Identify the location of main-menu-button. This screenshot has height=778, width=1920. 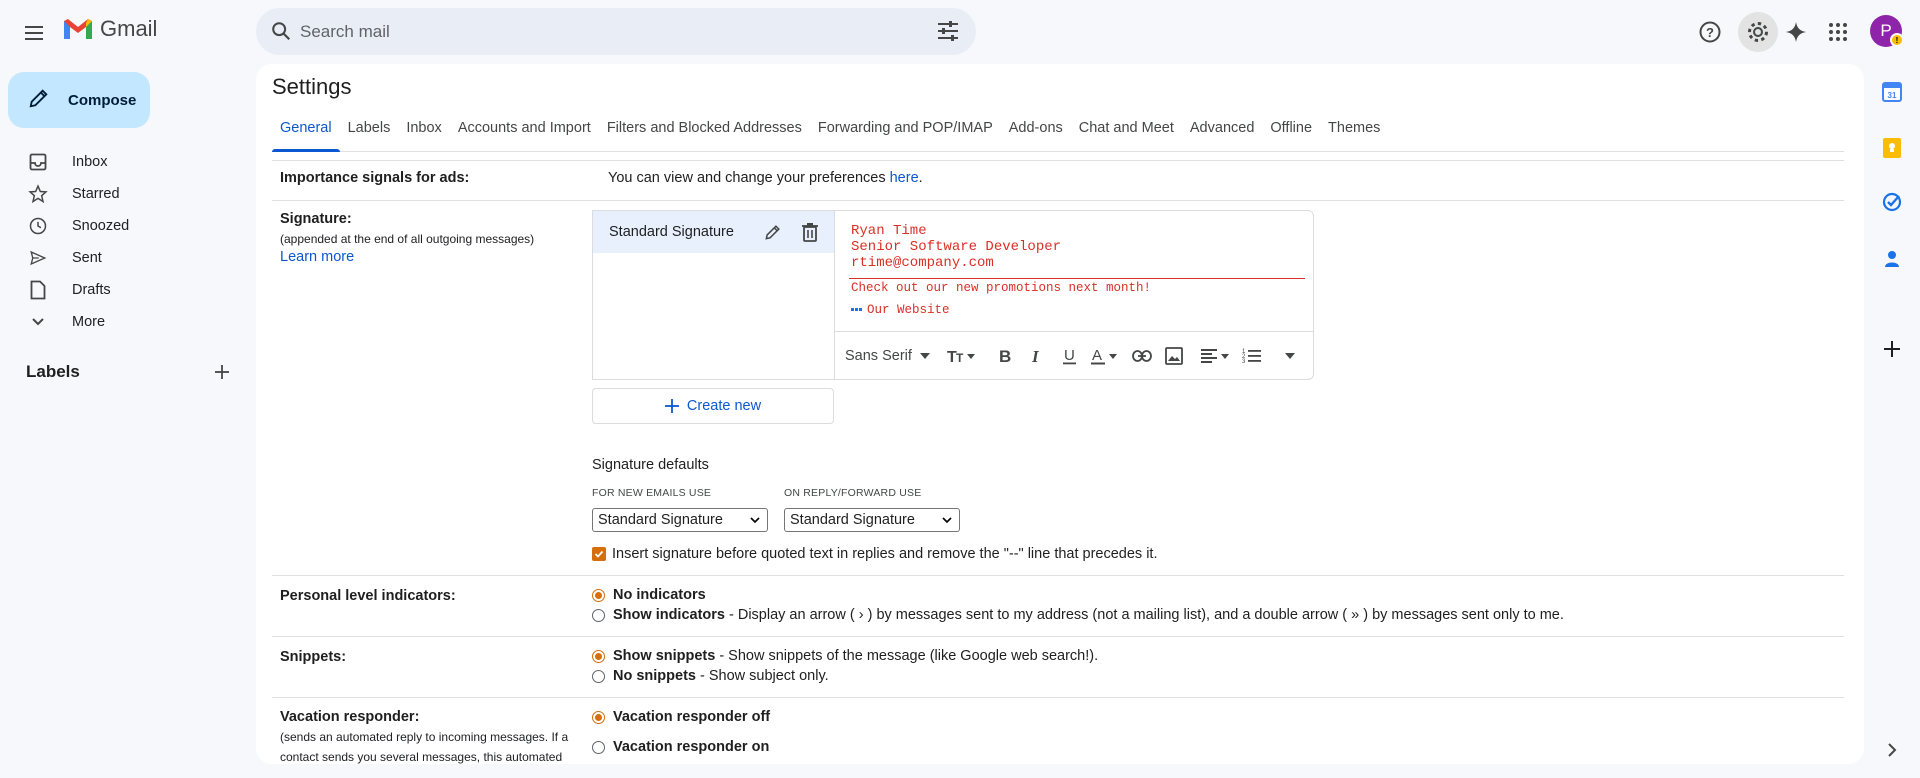
(35, 33).